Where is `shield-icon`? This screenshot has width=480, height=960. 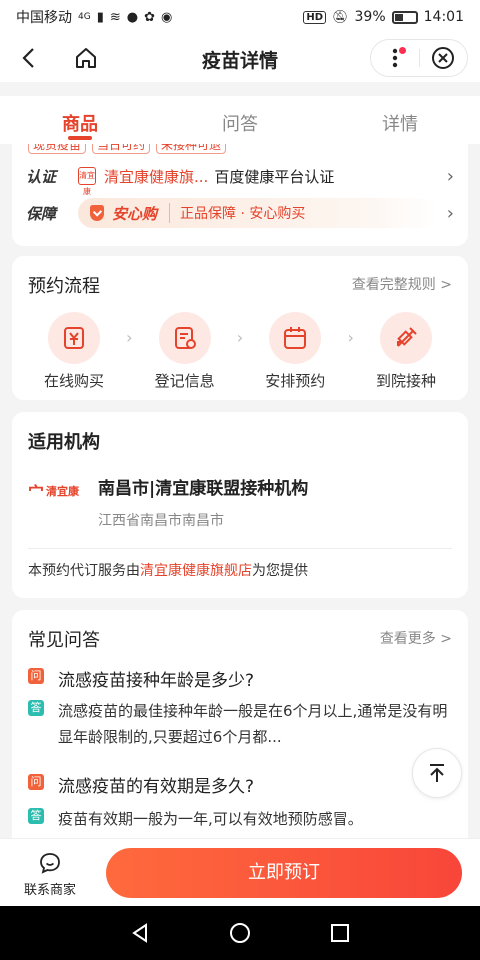 shield-icon is located at coordinates (97, 213).